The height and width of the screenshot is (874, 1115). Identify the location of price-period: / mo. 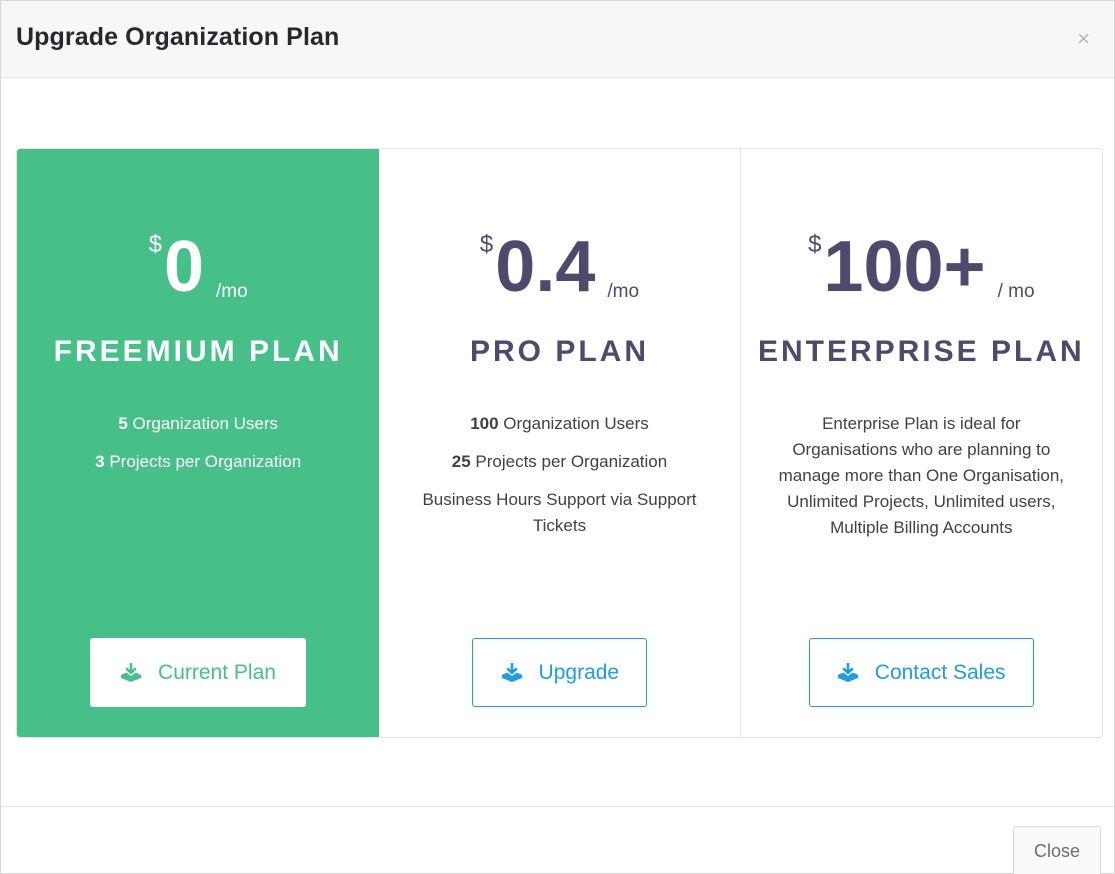
(1016, 291).